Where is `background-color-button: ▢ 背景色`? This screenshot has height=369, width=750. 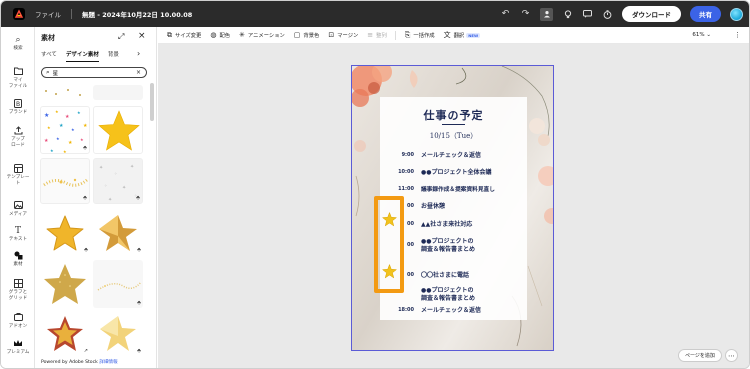 background-color-button: ▢ 背景色 is located at coordinates (307, 35).